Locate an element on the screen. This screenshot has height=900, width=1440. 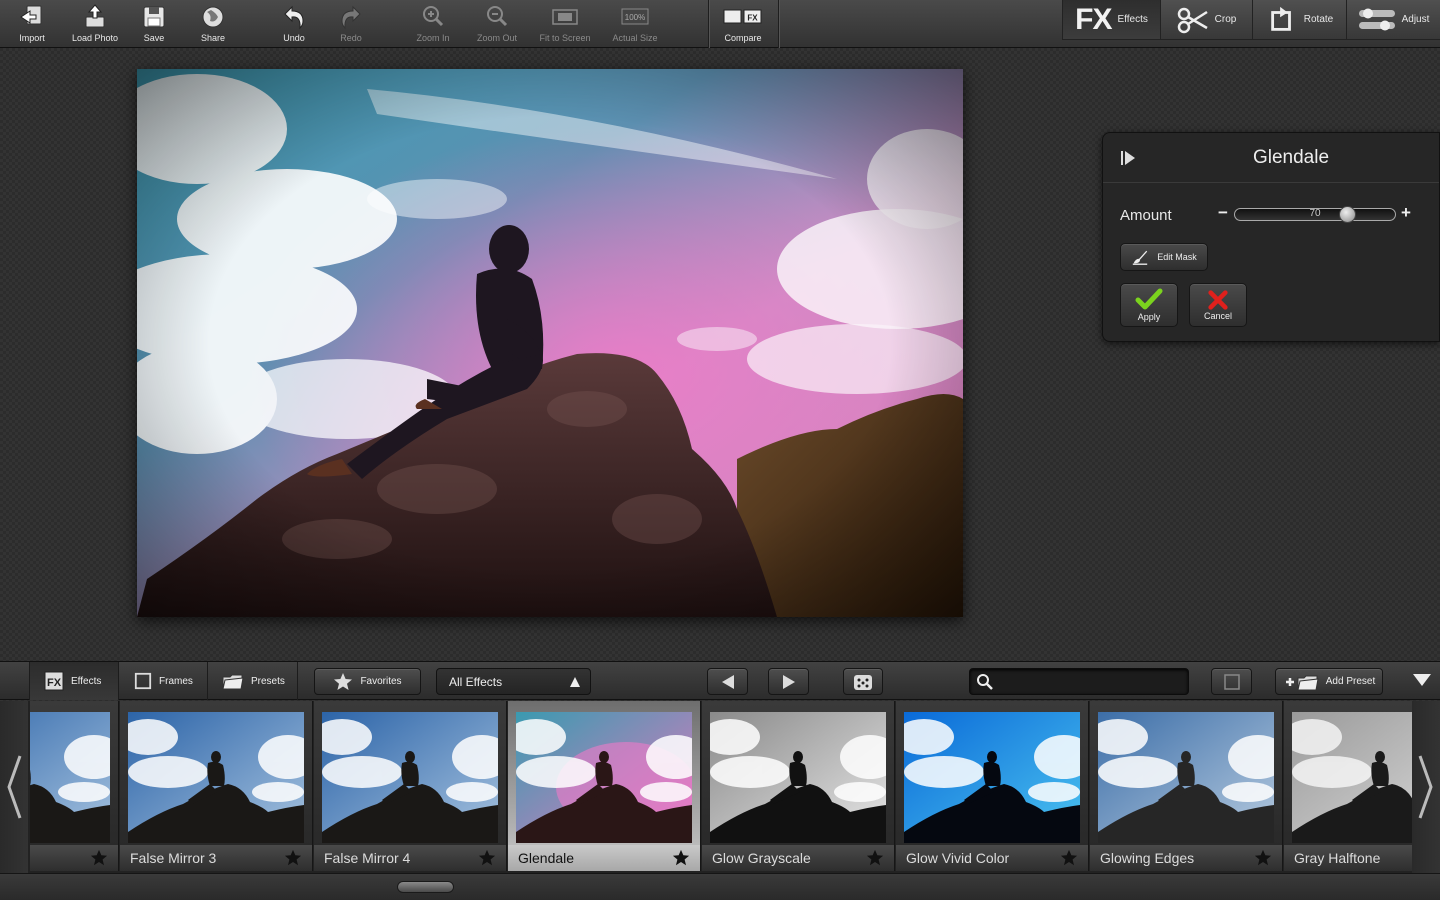
folder-icon is located at coordinates (233, 682).